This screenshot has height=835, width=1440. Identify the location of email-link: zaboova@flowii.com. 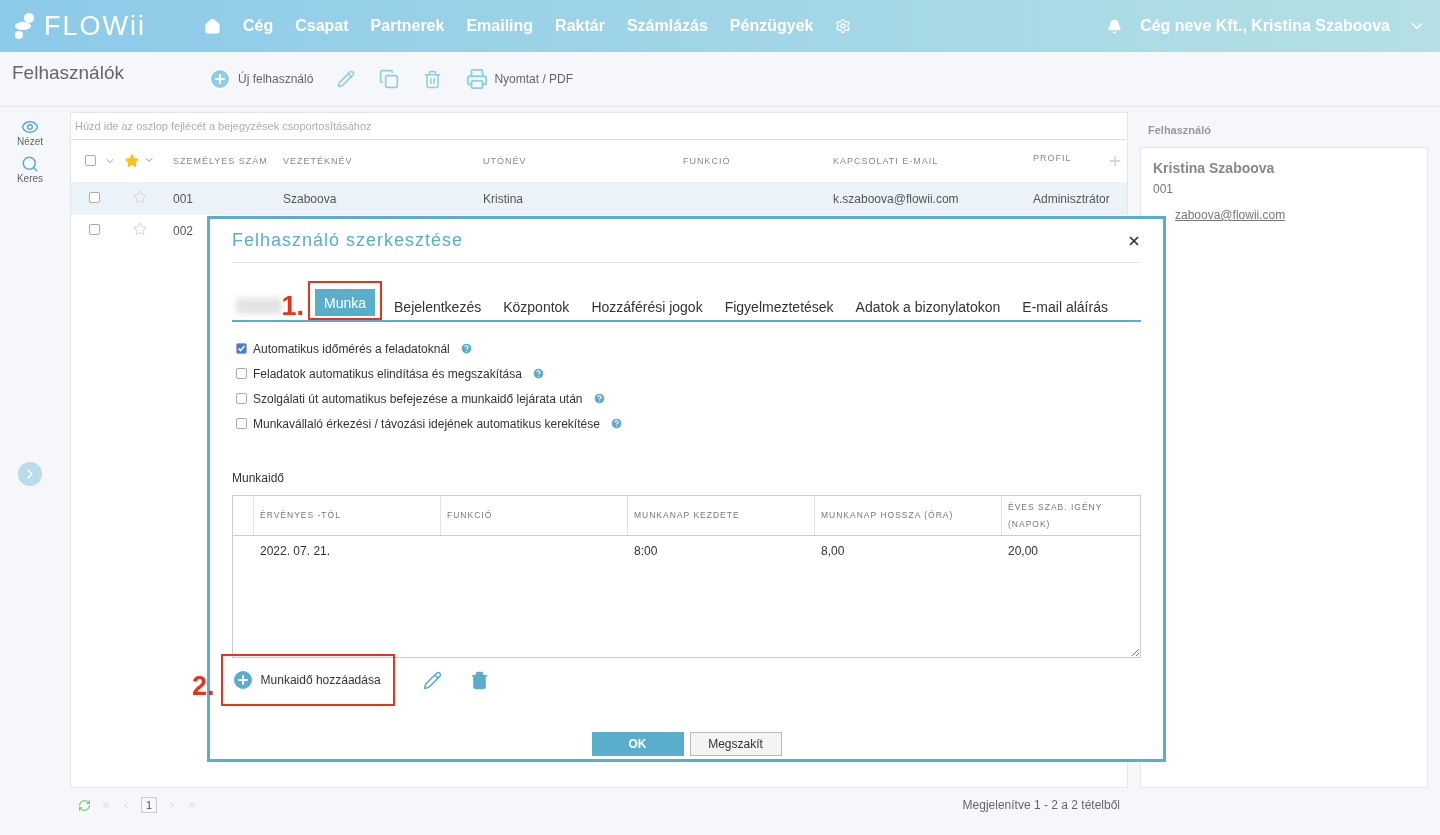
(1230, 215).